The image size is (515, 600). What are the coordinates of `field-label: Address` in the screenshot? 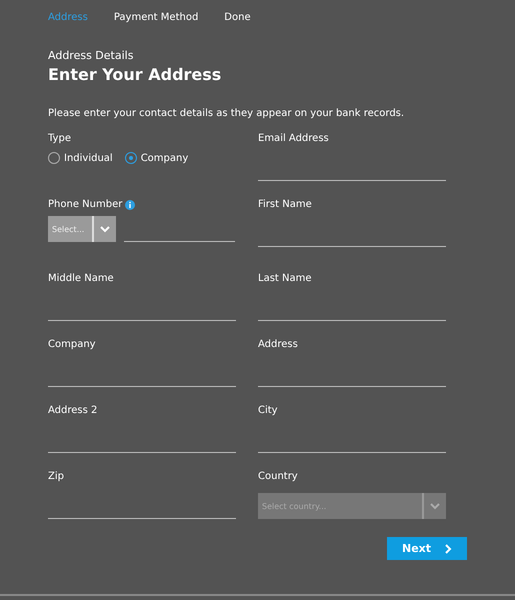 It's located at (278, 344).